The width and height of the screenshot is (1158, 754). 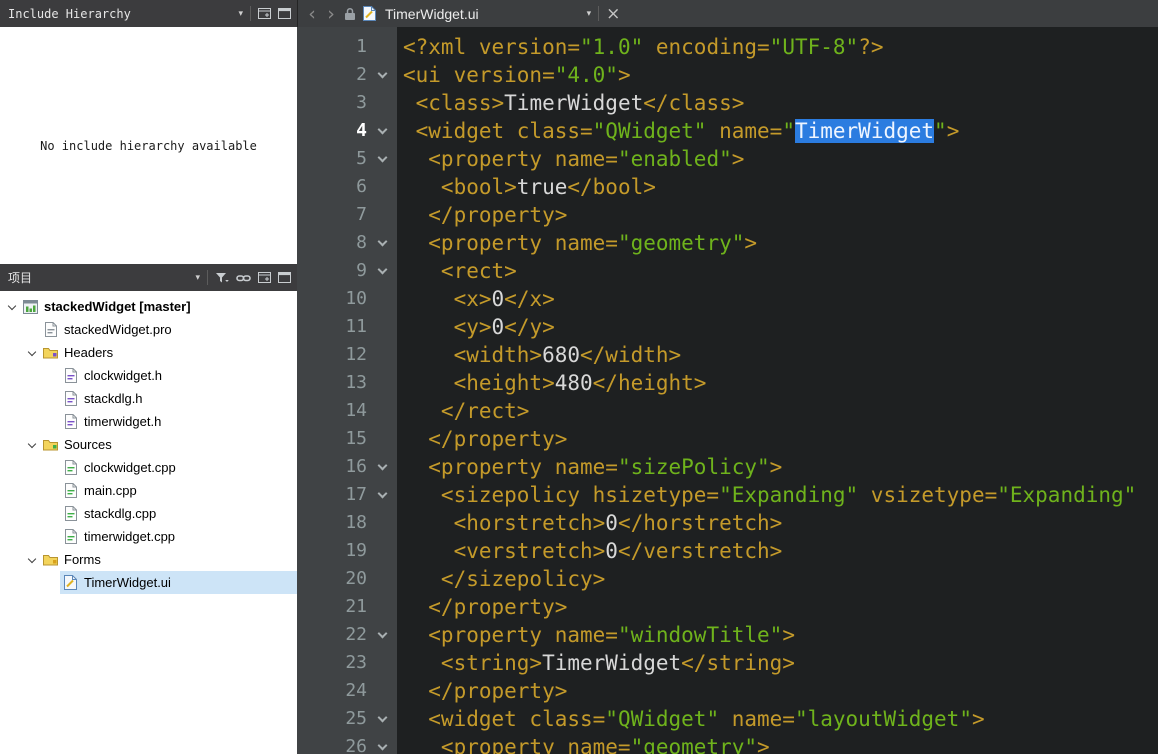 What do you see at coordinates (361, 214) in the screenshot?
I see `line-number: 7` at bounding box center [361, 214].